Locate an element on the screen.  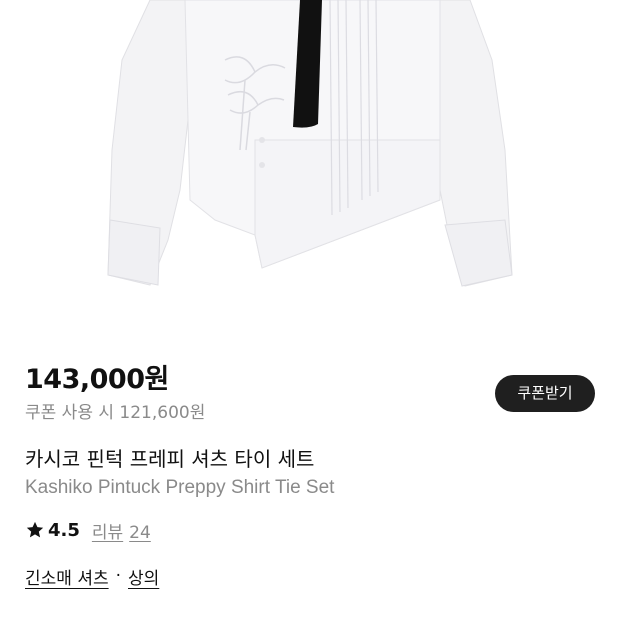
category-link-long-sleeve-shirt: 긴소매 셔츠 is located at coordinates (67, 576).